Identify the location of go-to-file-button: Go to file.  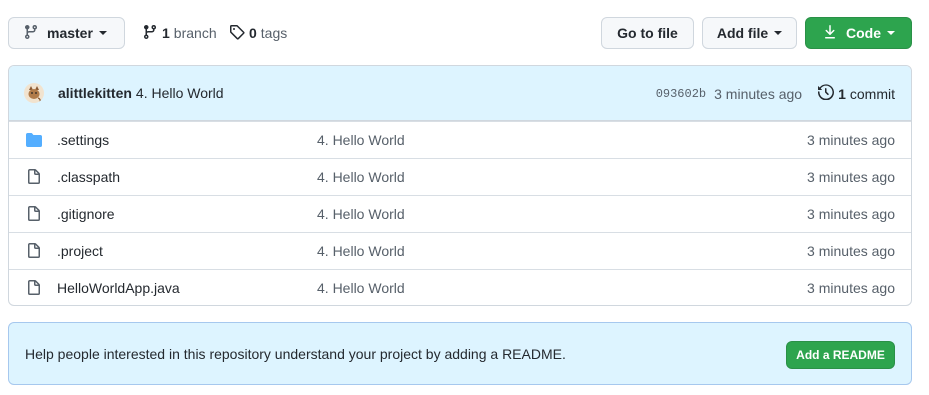
(647, 33).